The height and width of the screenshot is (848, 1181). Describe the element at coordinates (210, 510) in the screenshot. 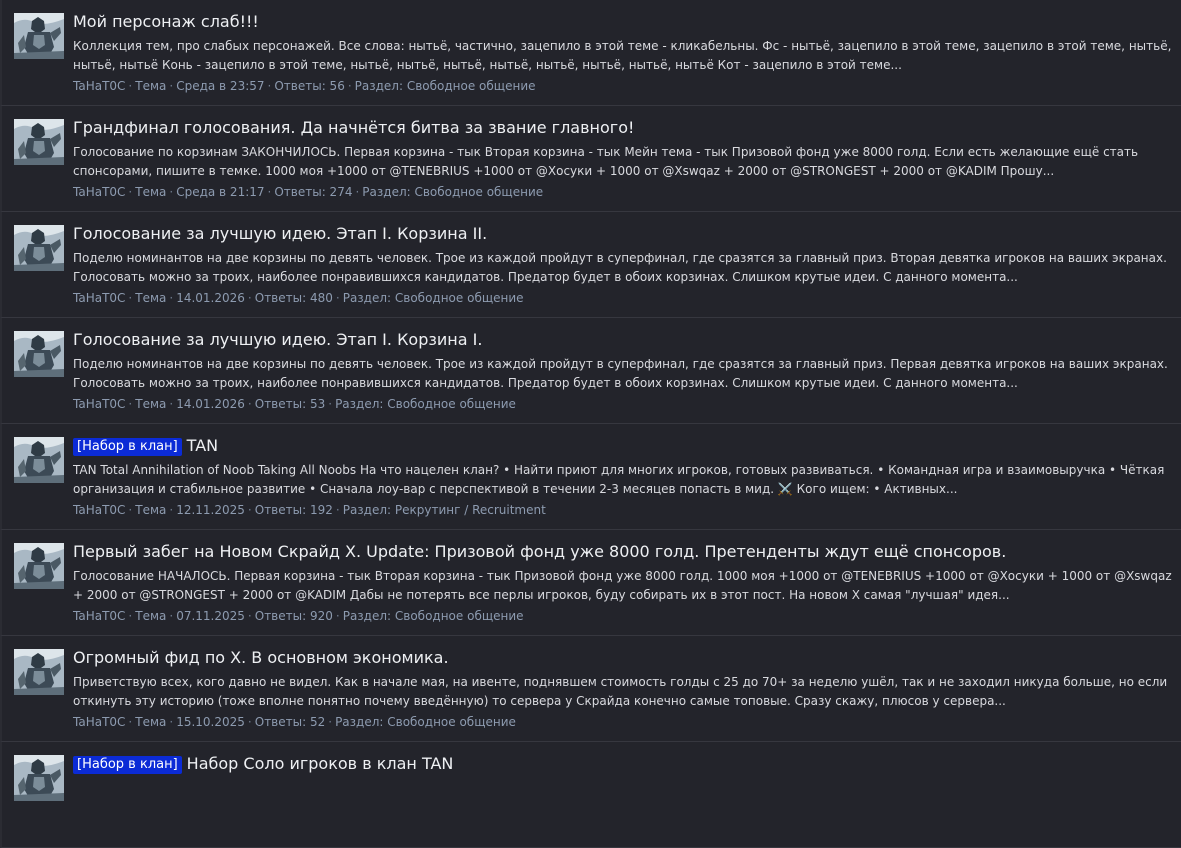

I see `post-date: 12.11.2025` at that location.